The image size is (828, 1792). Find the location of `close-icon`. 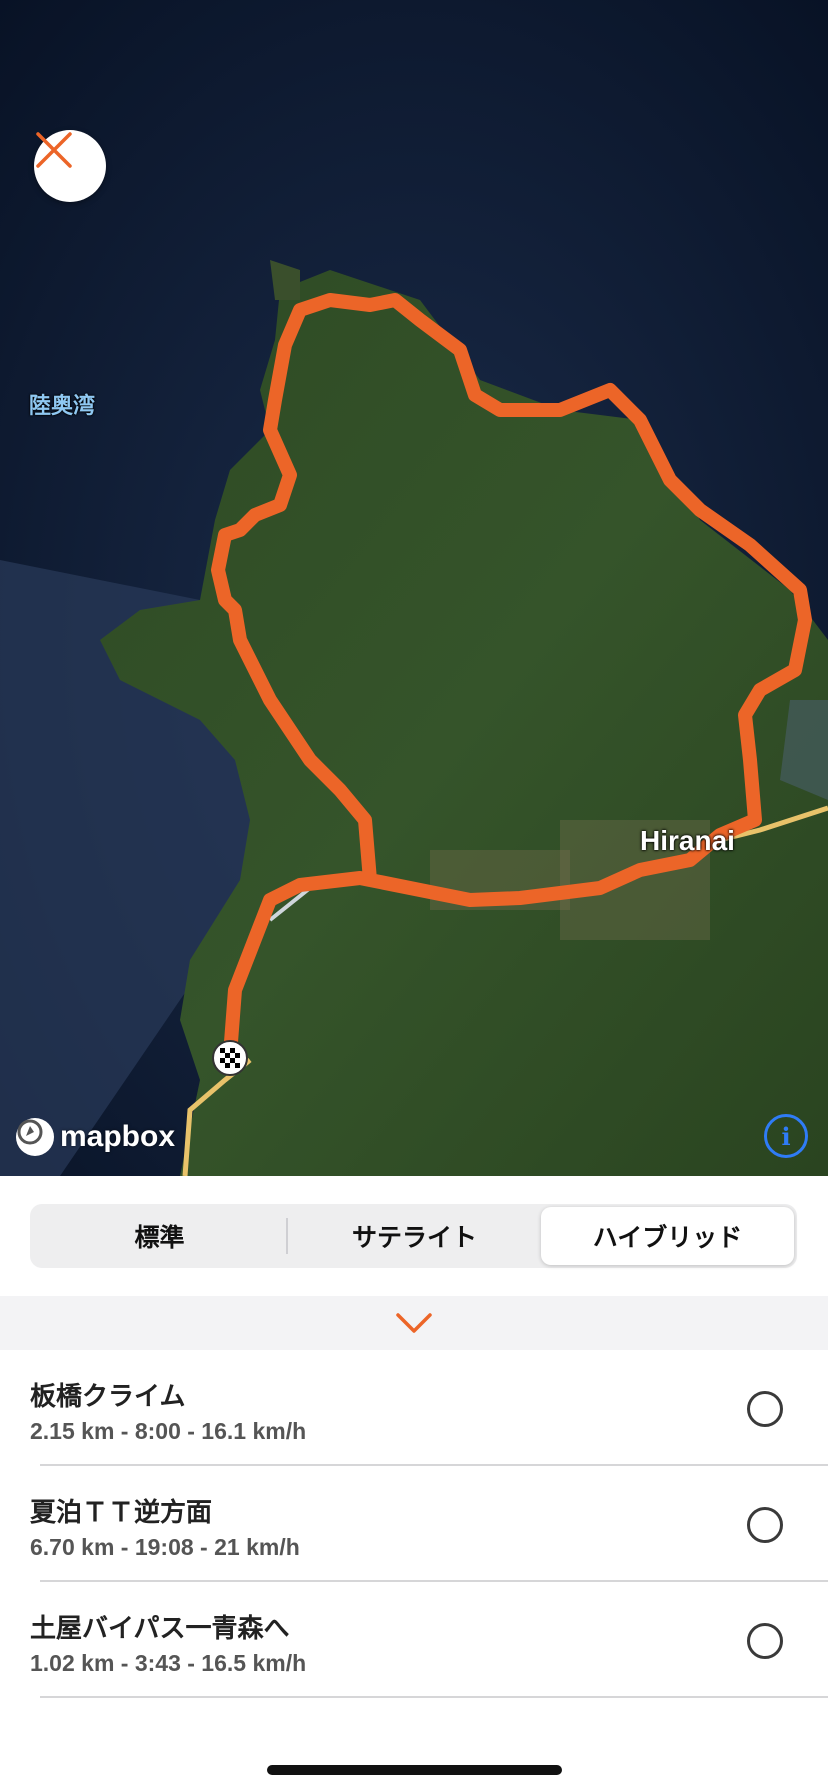

close-icon is located at coordinates (54, 150).